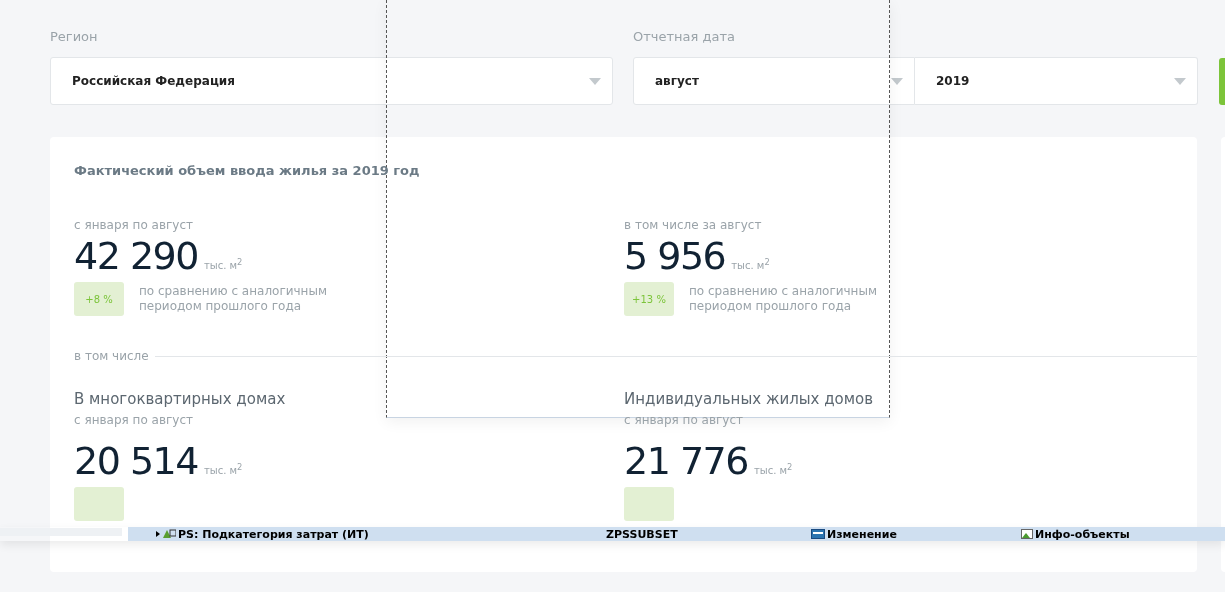 This screenshot has height=592, width=1225. Describe the element at coordinates (862, 534) in the screenshot. I see `row-text: Изменение` at that location.